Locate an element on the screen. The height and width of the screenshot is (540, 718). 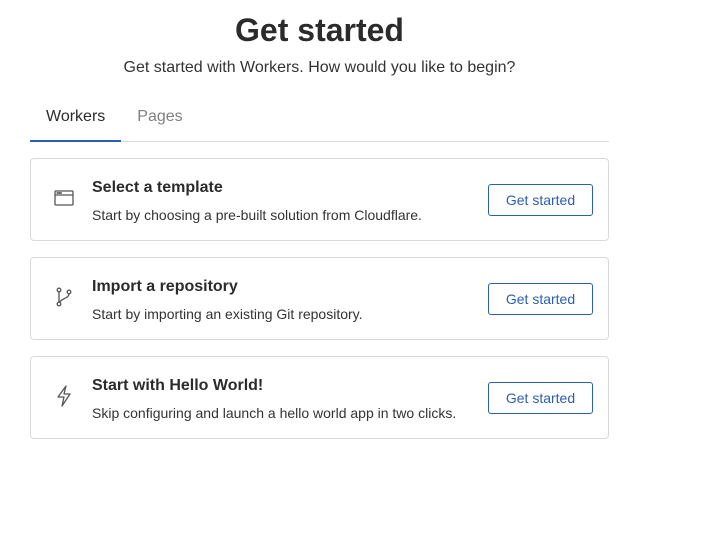
card-title: Import a repository is located at coordinates (165, 286).